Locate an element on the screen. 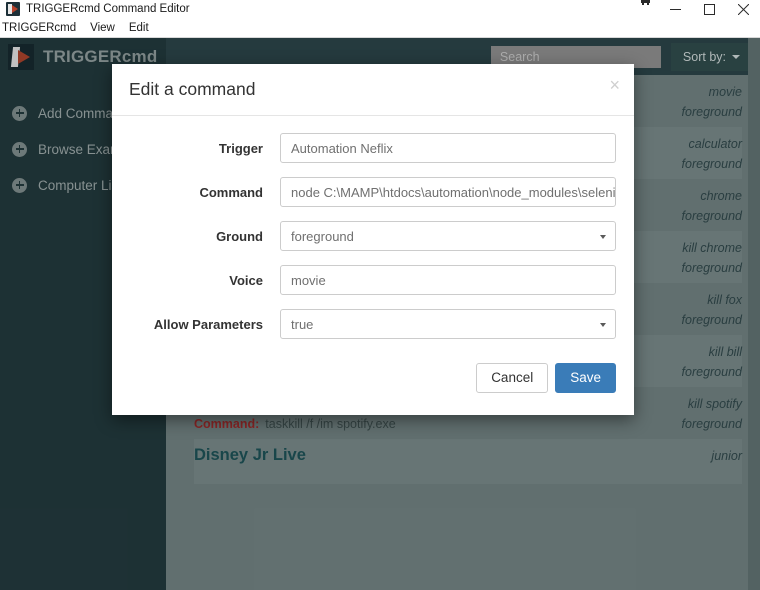 The height and width of the screenshot is (590, 760). dialog-title: Edit a command is located at coordinates (192, 89).